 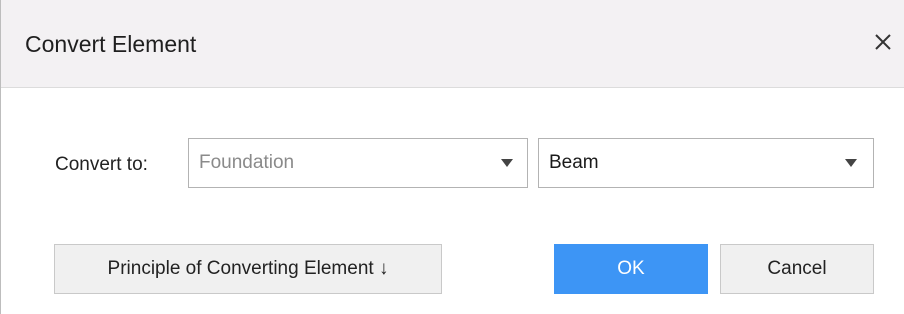 What do you see at coordinates (631, 269) in the screenshot?
I see `ok-button: OK` at bounding box center [631, 269].